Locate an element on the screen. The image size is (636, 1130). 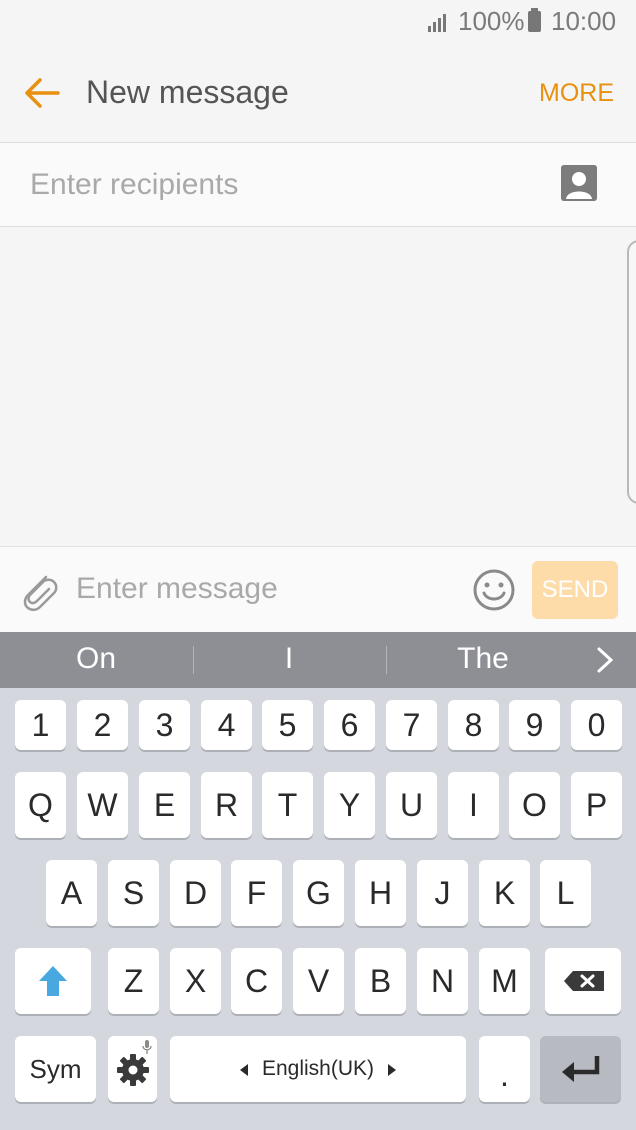
key-8: 8 is located at coordinates (473, 725).